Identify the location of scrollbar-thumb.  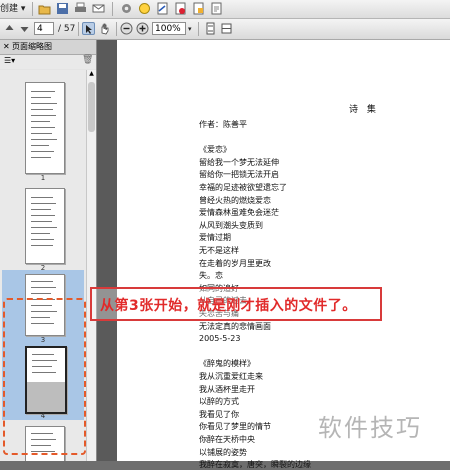
(91, 107).